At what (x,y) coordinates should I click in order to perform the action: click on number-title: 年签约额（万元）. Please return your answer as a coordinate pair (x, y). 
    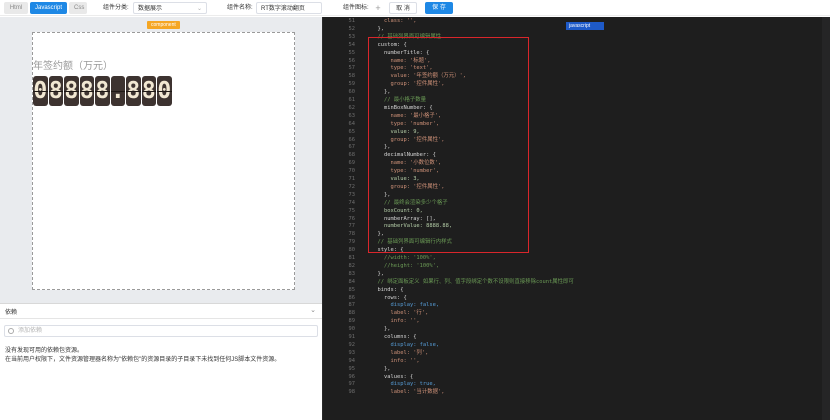
    Looking at the image, I should click on (73, 66).